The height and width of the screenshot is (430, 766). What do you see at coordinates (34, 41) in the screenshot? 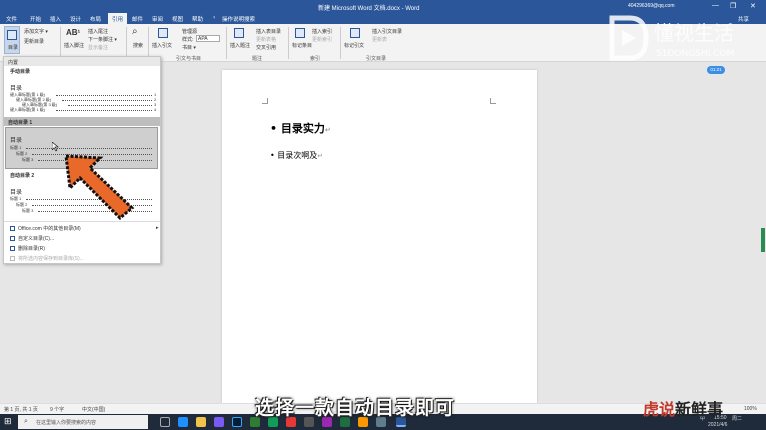
I see `update-toc-button: 更新目录` at bounding box center [34, 41].